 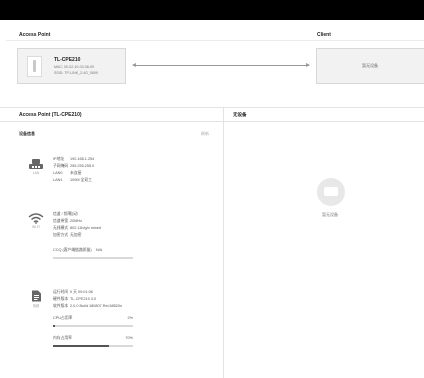 What do you see at coordinates (73, 292) in the screenshot?
I see `uptime-row: 运行时间 0 天 00:01:08` at bounding box center [73, 292].